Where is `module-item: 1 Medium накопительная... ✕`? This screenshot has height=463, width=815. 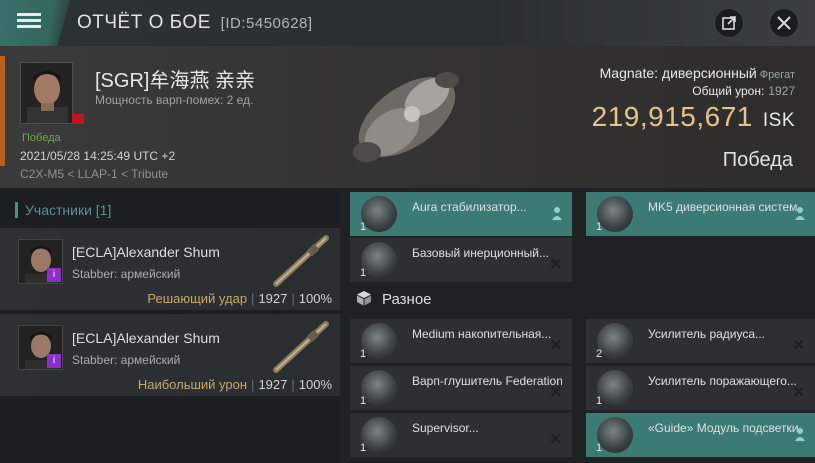 module-item: 1 Medium накопительная... ✕ is located at coordinates (461, 341).